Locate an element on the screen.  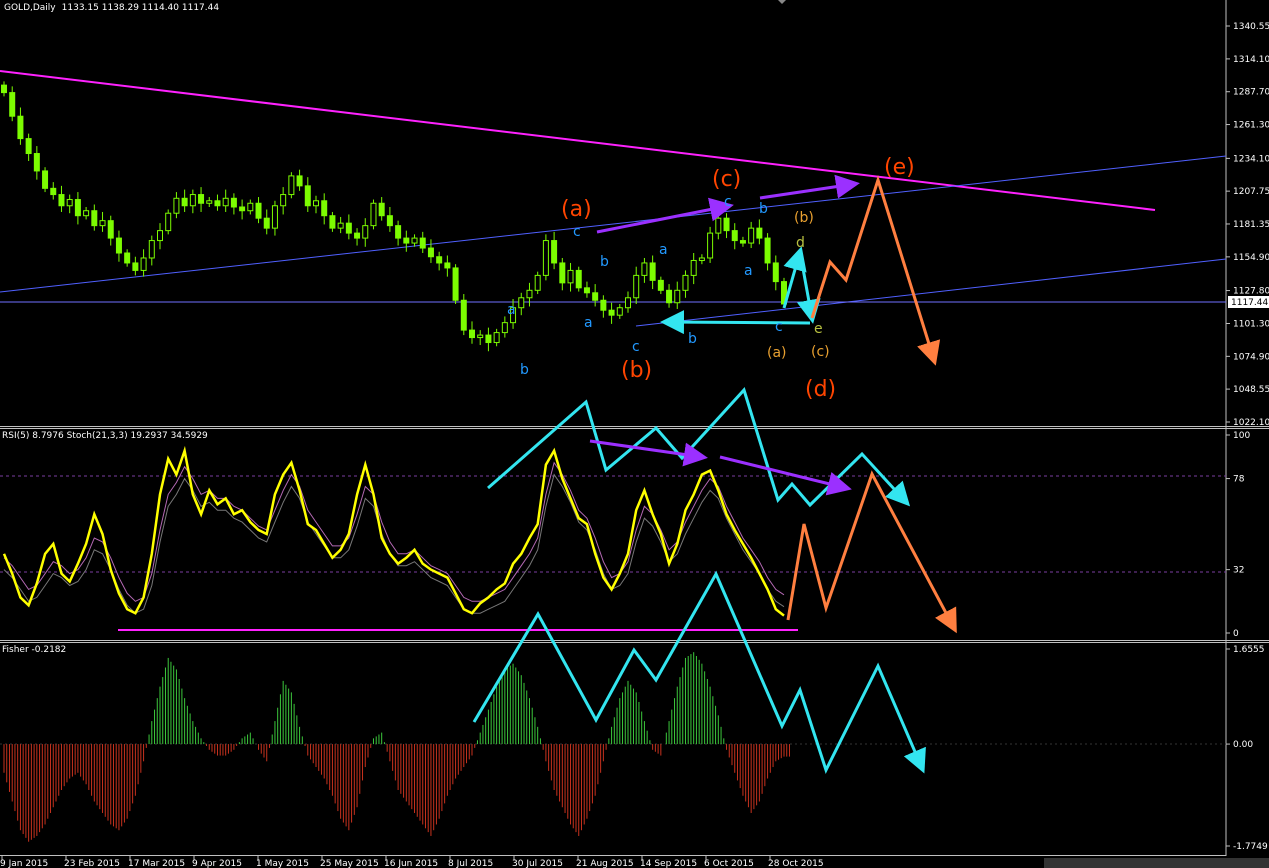
fisher-axis-ticks: 1.6555 0.00 -1.7749 is located at coordinates (1247, 748).